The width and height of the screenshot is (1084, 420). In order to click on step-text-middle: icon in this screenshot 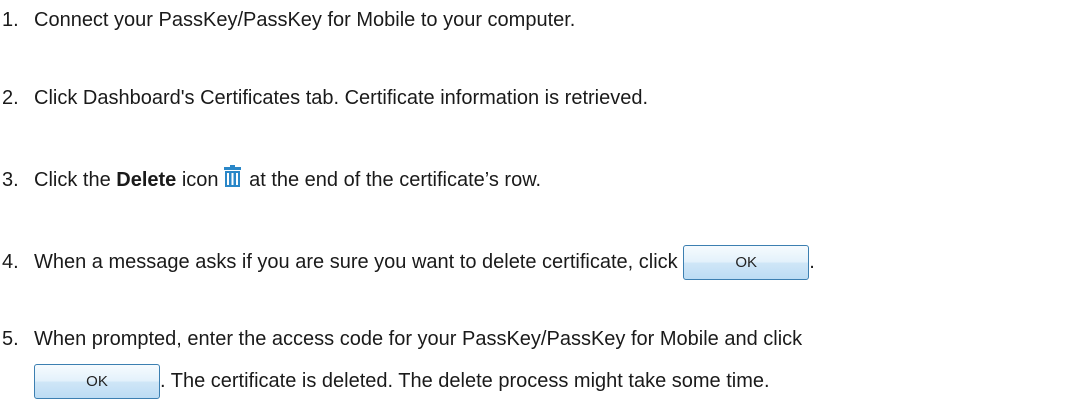, I will do `click(197, 180)`.